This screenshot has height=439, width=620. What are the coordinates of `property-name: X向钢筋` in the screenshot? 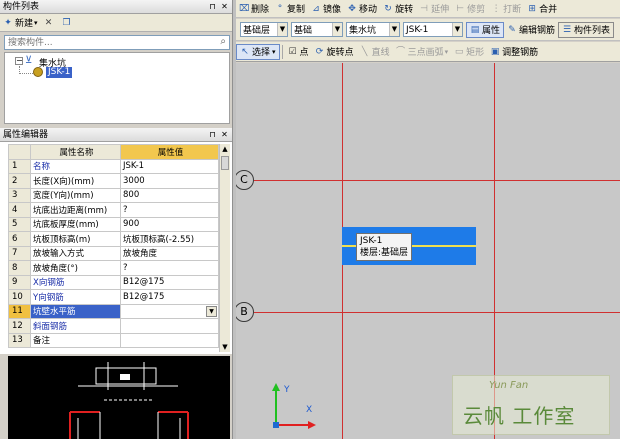 It's located at (75, 282).